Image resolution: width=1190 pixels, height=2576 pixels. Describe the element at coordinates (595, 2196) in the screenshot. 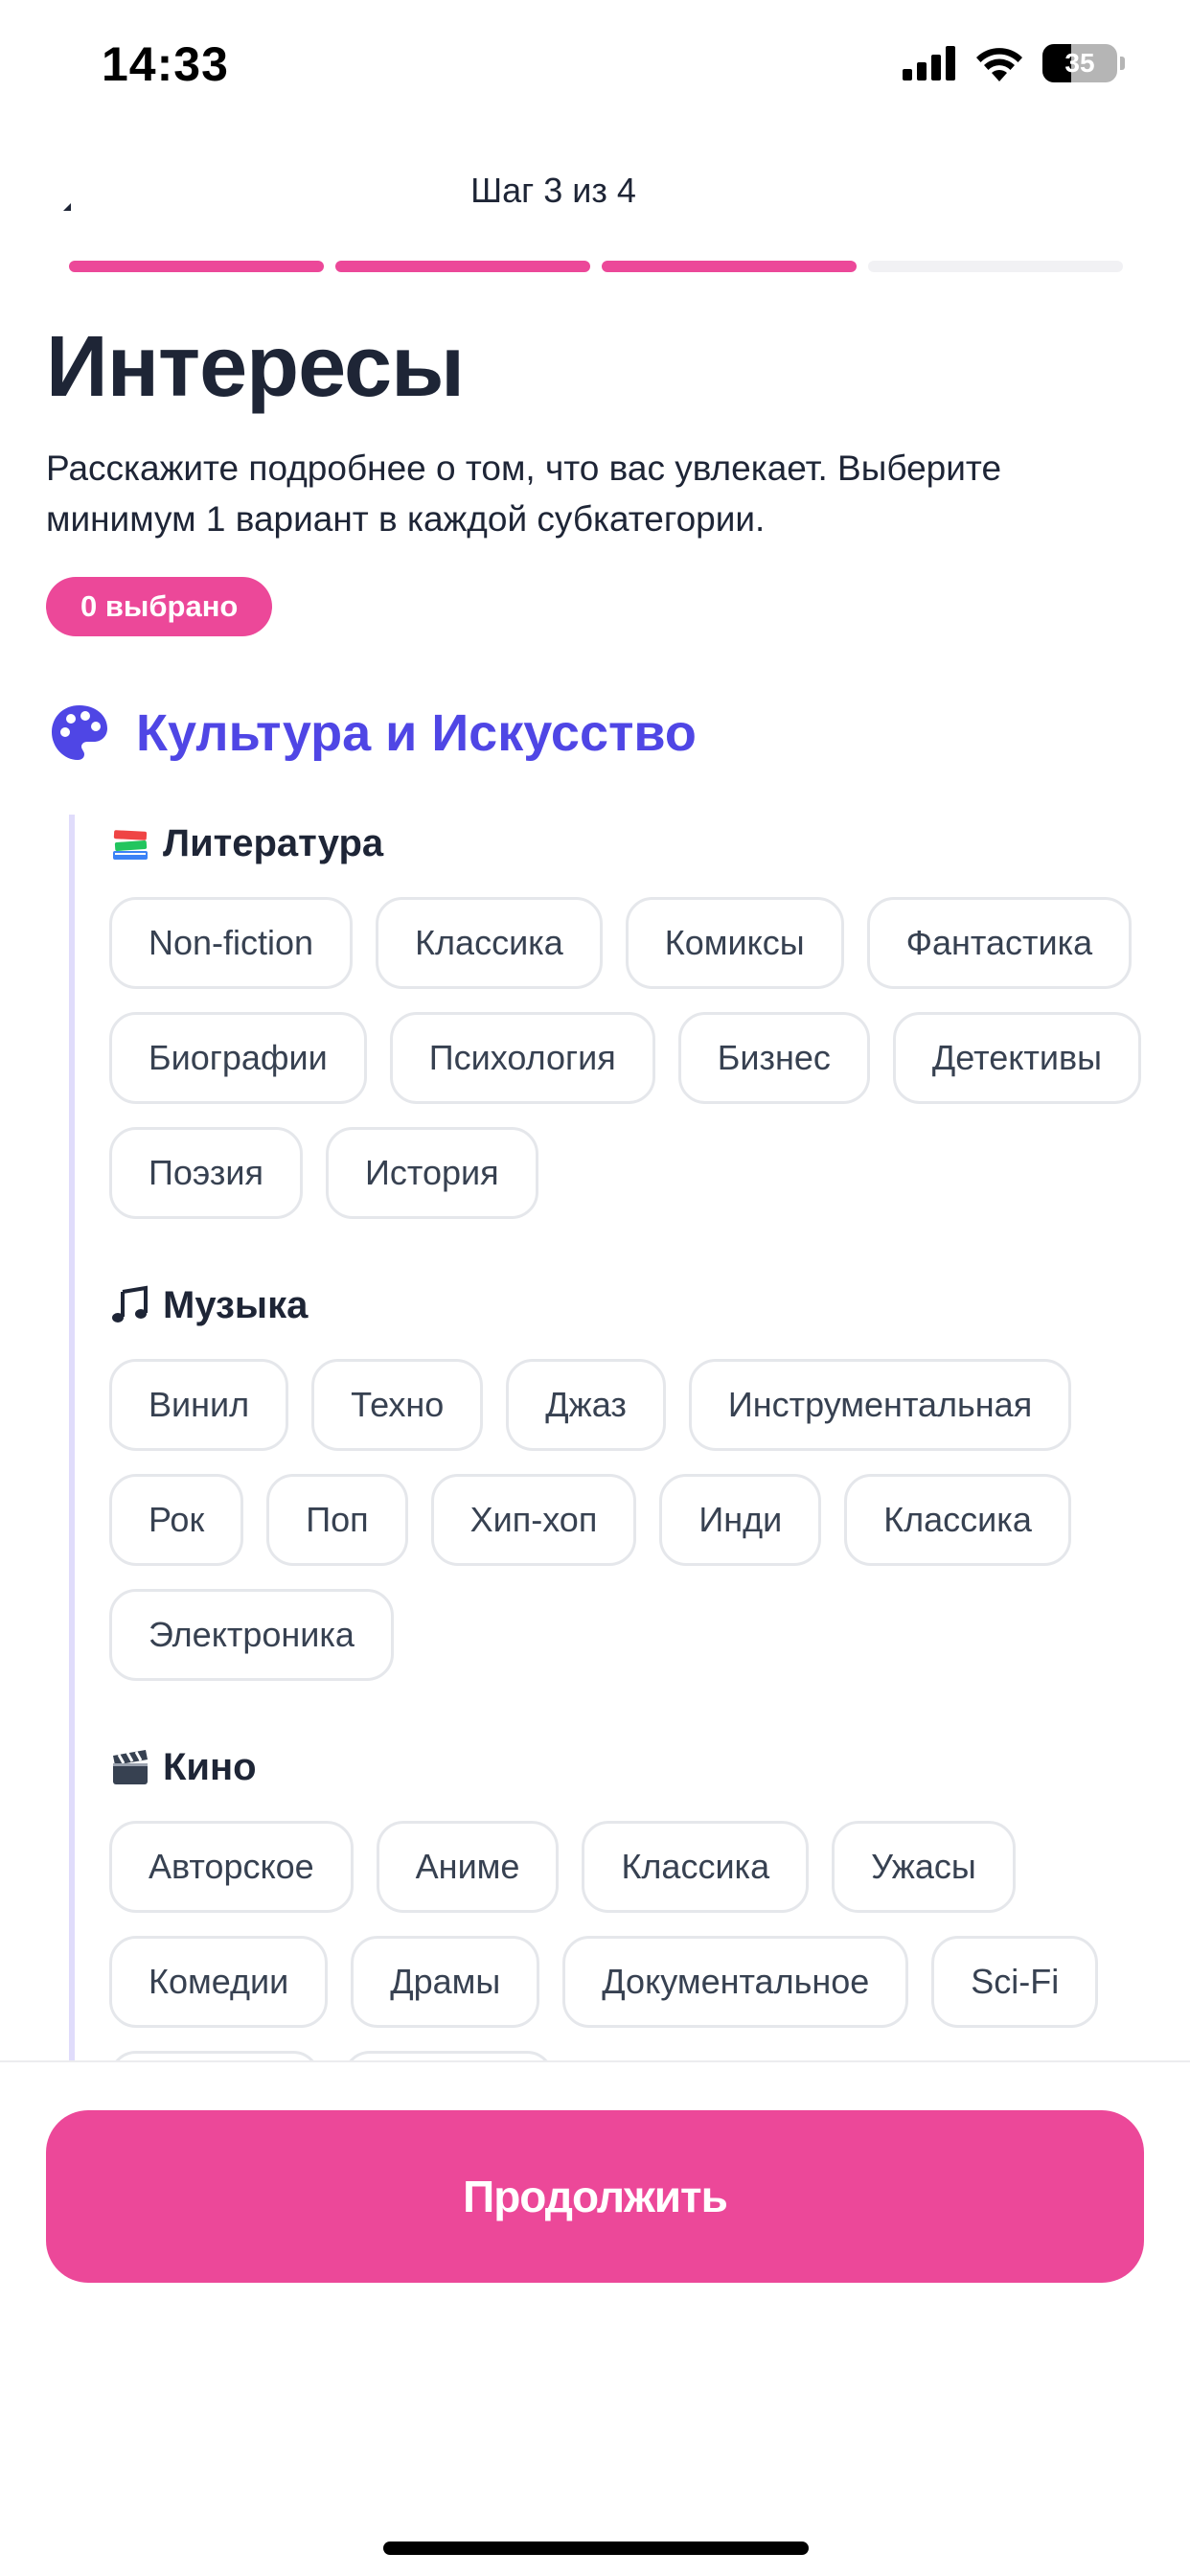

I see `continue-button: Продолжить` at that location.